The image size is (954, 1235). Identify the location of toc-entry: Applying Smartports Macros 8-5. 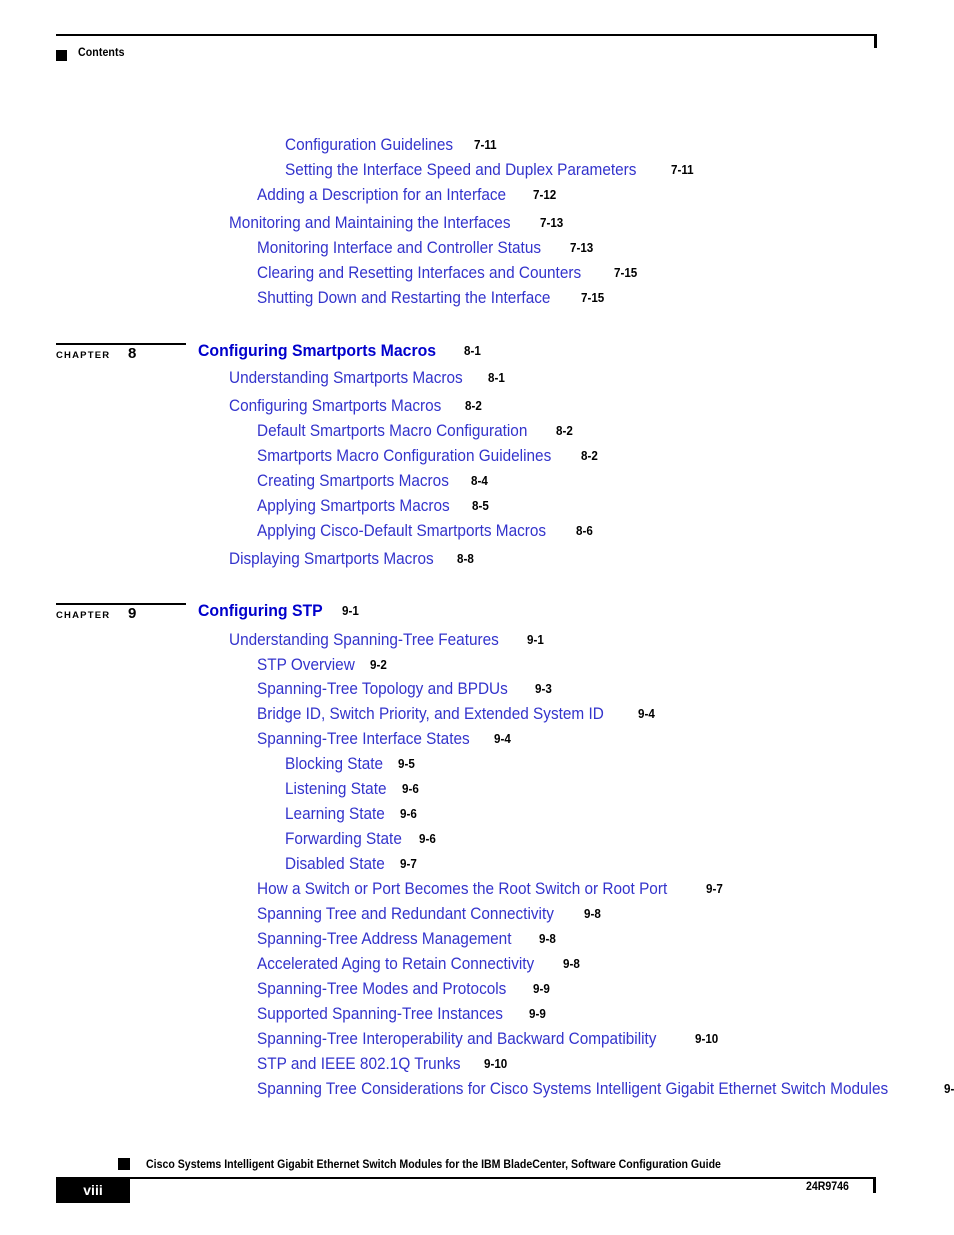
(373, 506).